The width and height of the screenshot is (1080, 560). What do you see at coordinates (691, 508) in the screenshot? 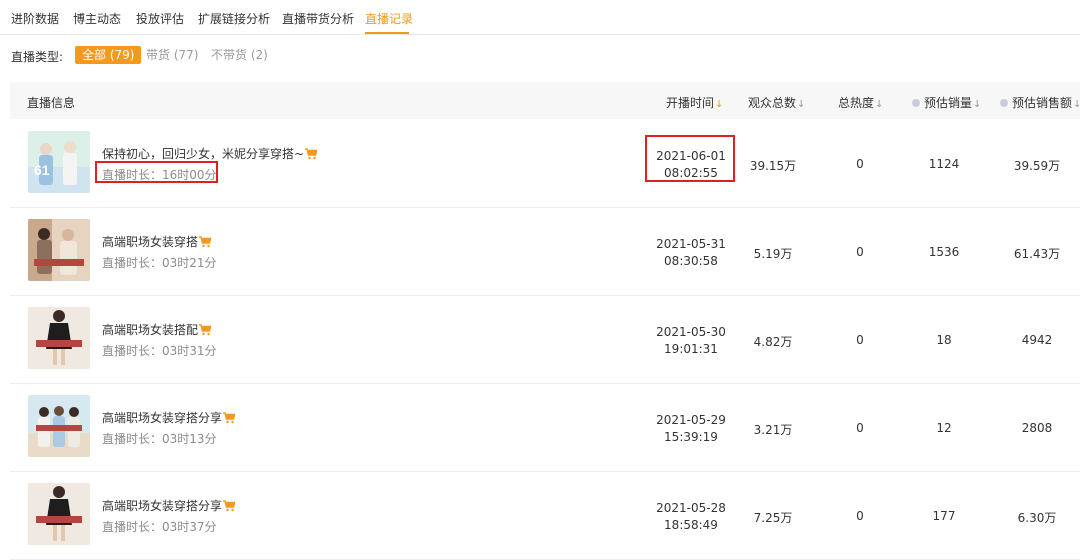
I see `start-date: 2021-05-28` at bounding box center [691, 508].